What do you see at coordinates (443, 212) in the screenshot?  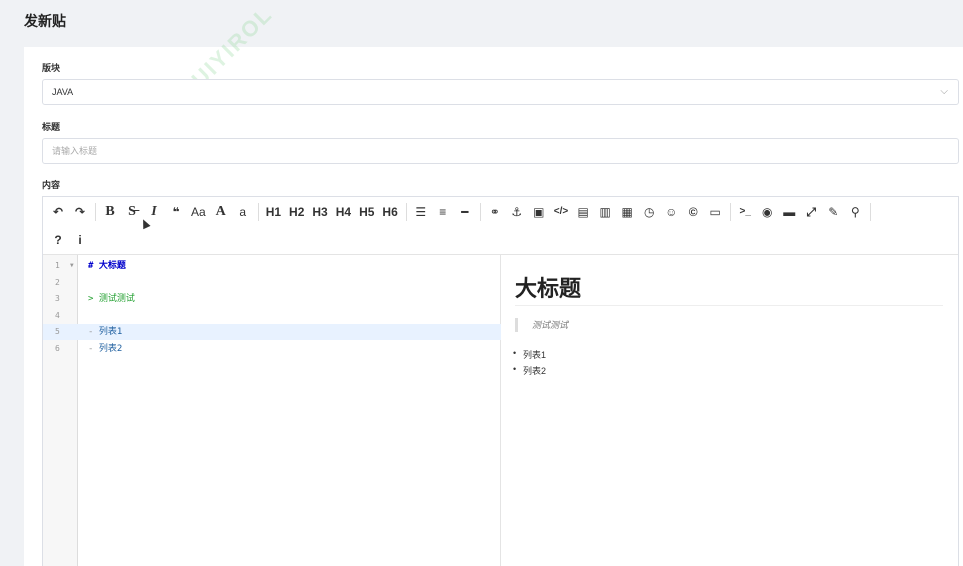 I see `ordered-list-icon: ≡` at bounding box center [443, 212].